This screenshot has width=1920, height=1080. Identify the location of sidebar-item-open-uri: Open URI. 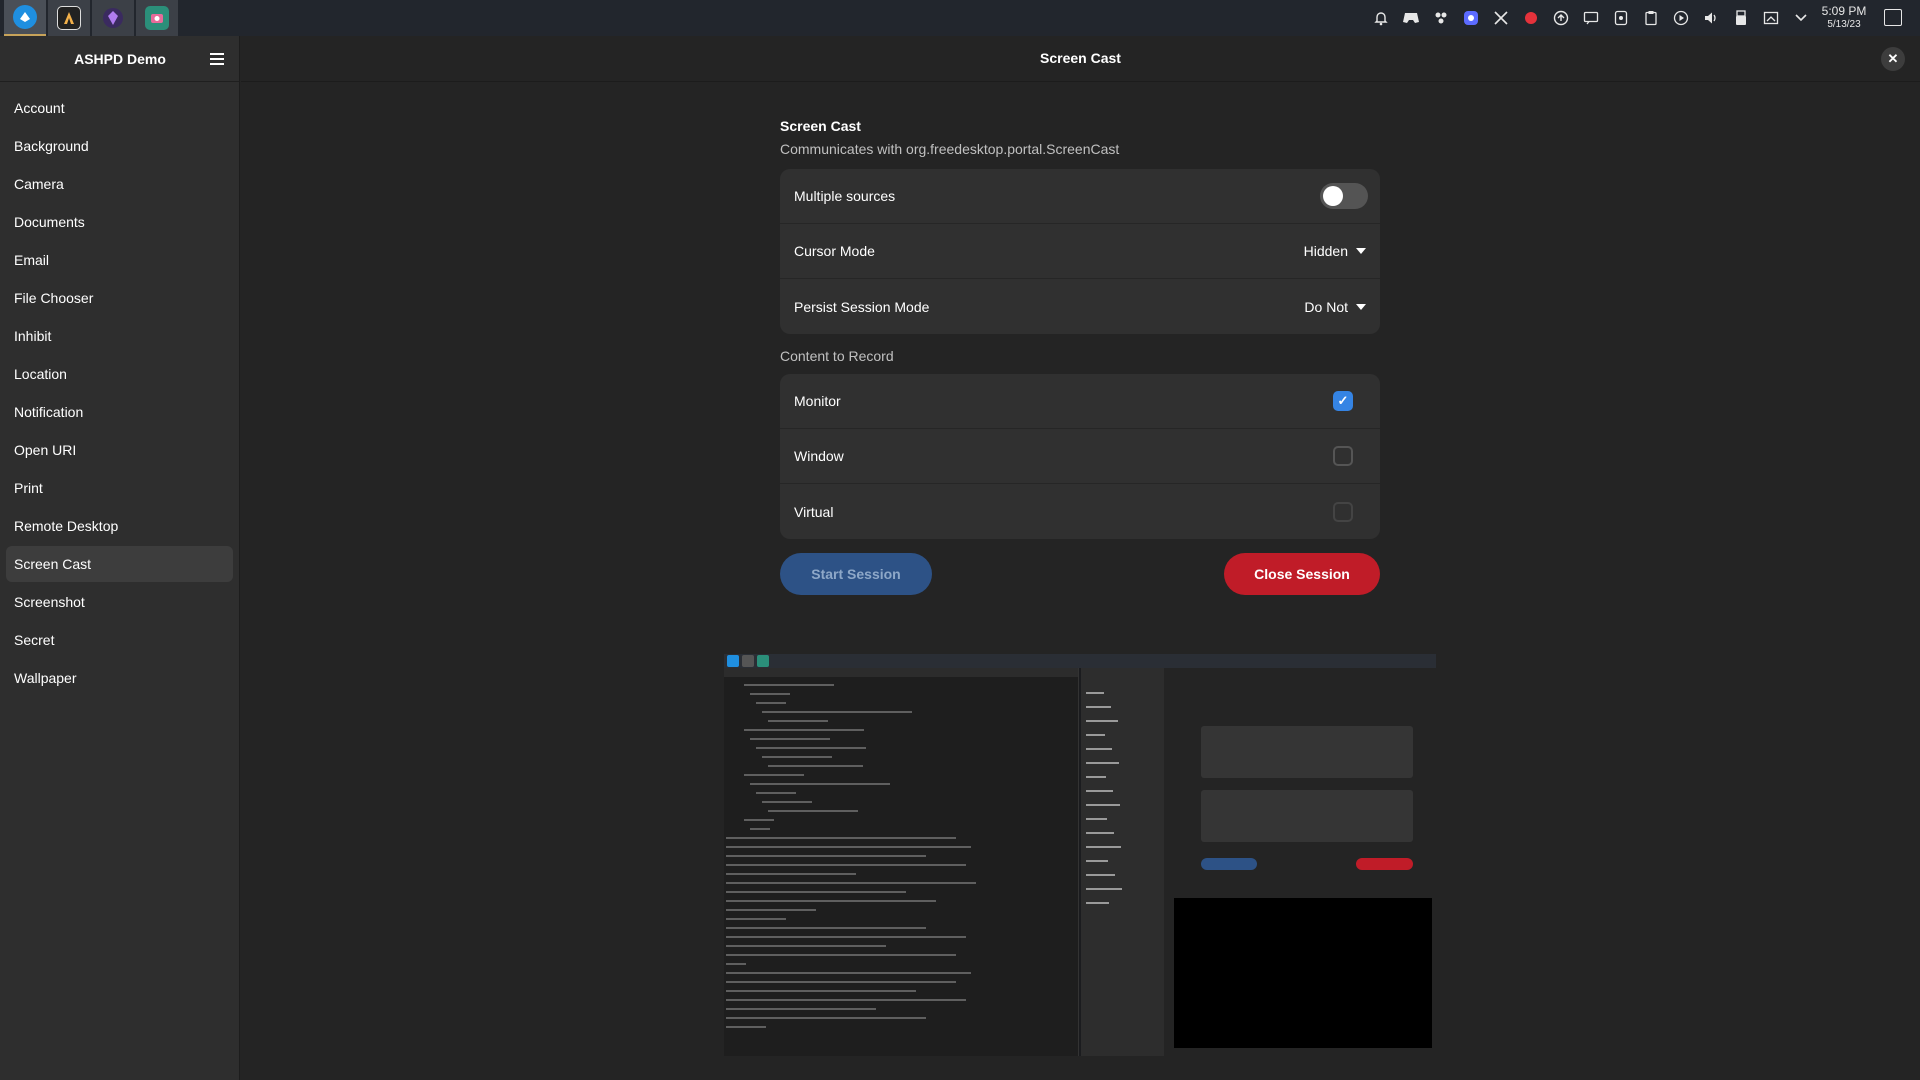
(119, 450).